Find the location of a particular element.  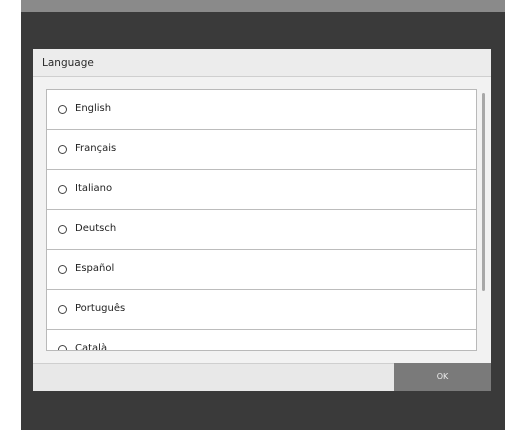

language-option-english: English is located at coordinates (261, 110).